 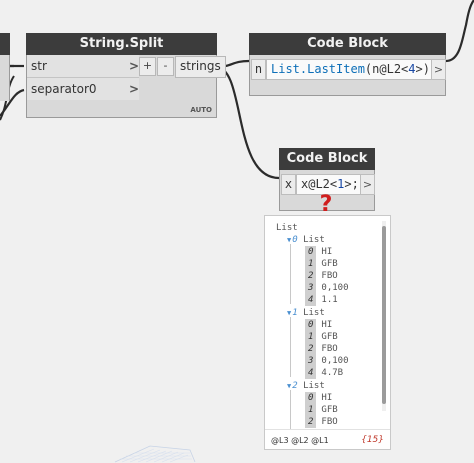 What do you see at coordinates (326, 204) in the screenshot?
I see `question-mark-icon: ?` at bounding box center [326, 204].